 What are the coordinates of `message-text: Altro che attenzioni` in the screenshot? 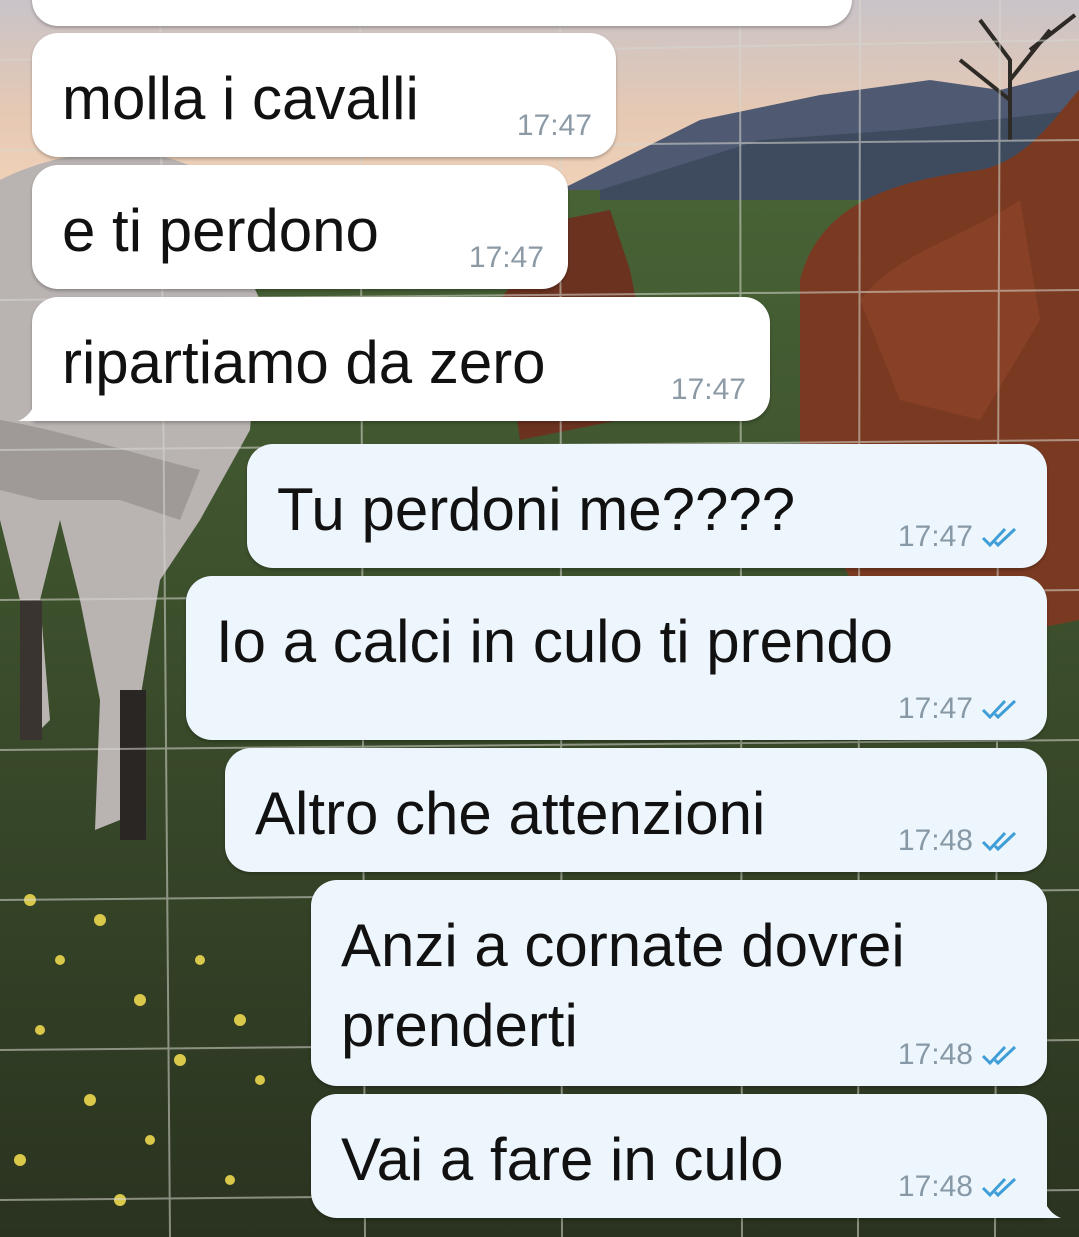 It's located at (510, 813).